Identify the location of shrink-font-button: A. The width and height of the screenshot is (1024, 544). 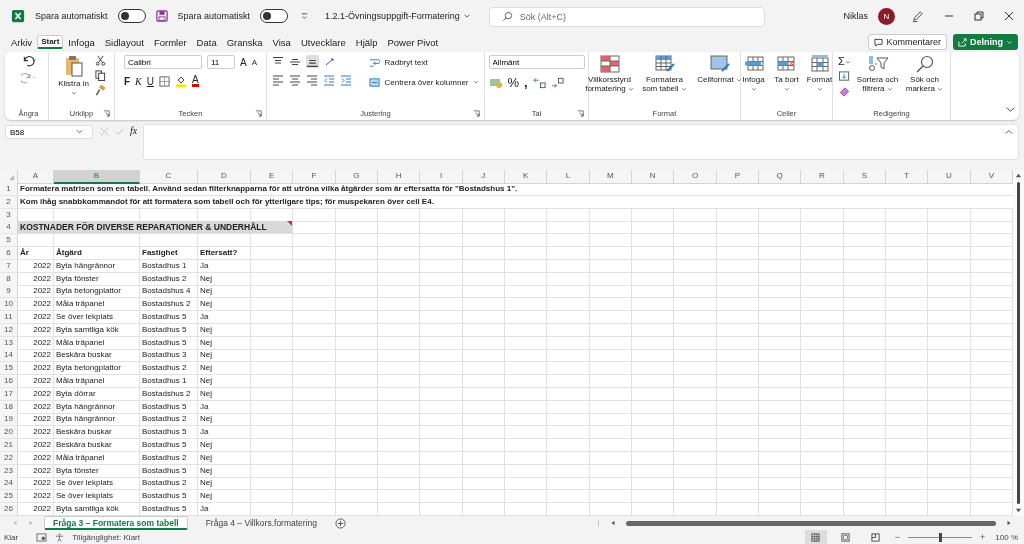
(254, 62).